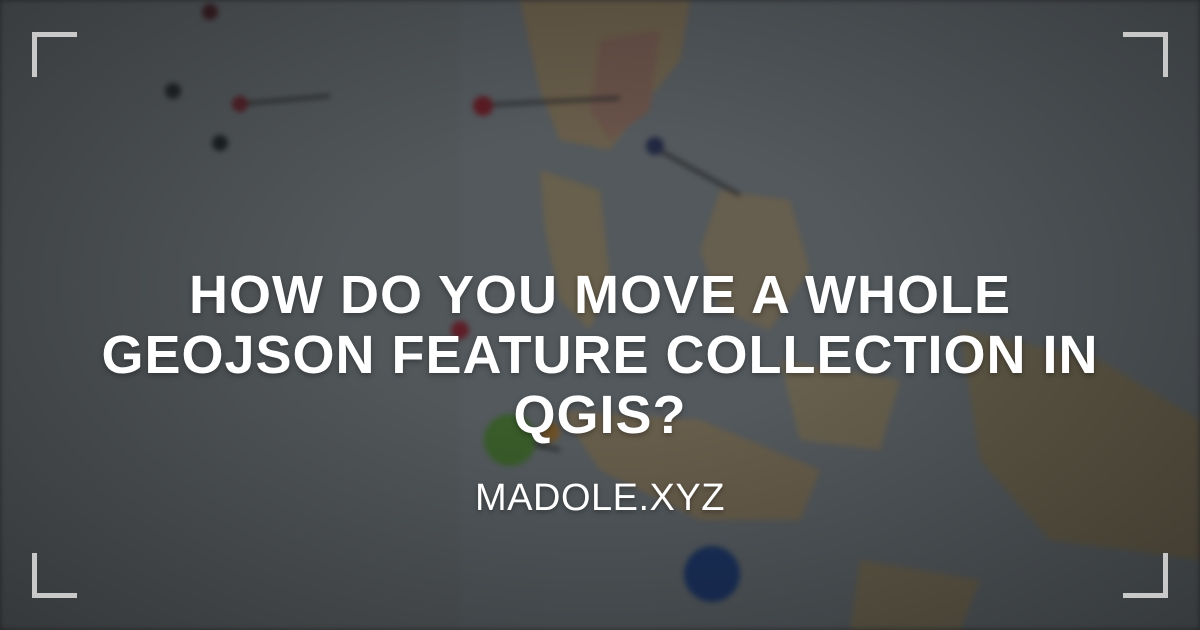 The image size is (1200, 630). Describe the element at coordinates (600, 498) in the screenshot. I see `site-domain: MADOLE.XYZ` at that location.